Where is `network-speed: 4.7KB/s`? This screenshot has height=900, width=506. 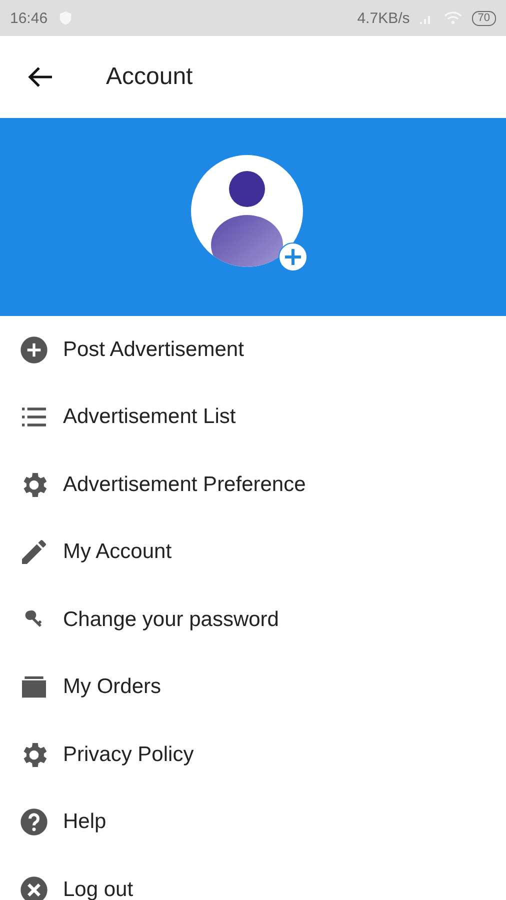 network-speed: 4.7KB/s is located at coordinates (383, 18).